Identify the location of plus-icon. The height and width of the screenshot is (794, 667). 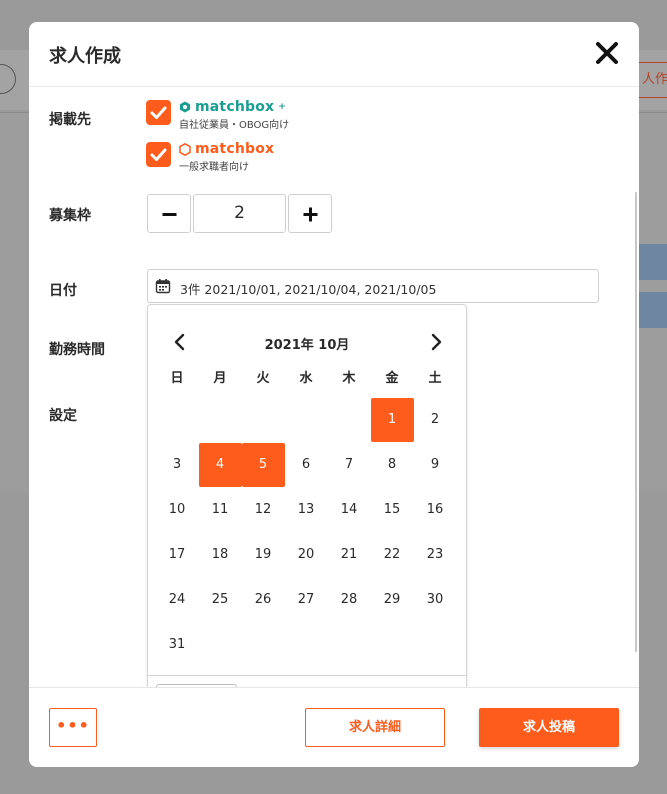
(310, 214).